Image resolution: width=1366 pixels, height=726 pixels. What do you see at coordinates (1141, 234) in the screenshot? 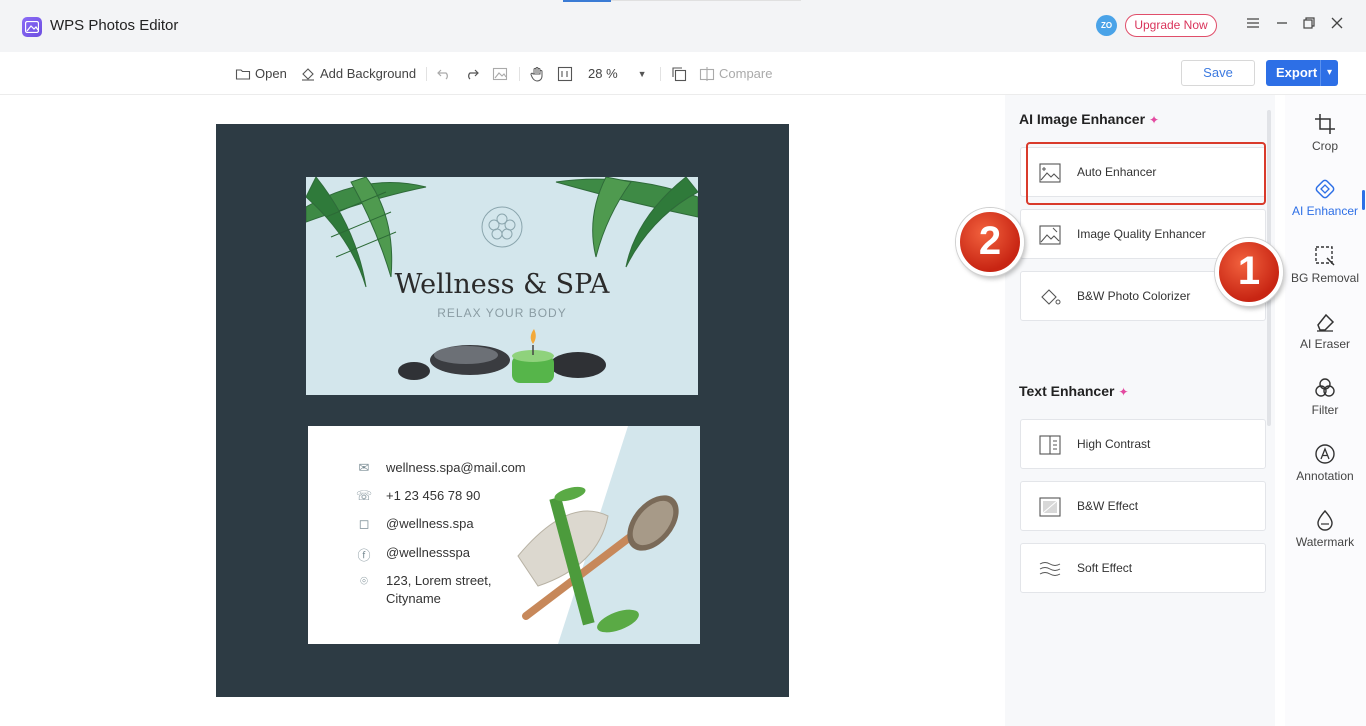
I see `image-quality-enhancer-label: Image Quality Enhancer` at bounding box center [1141, 234].